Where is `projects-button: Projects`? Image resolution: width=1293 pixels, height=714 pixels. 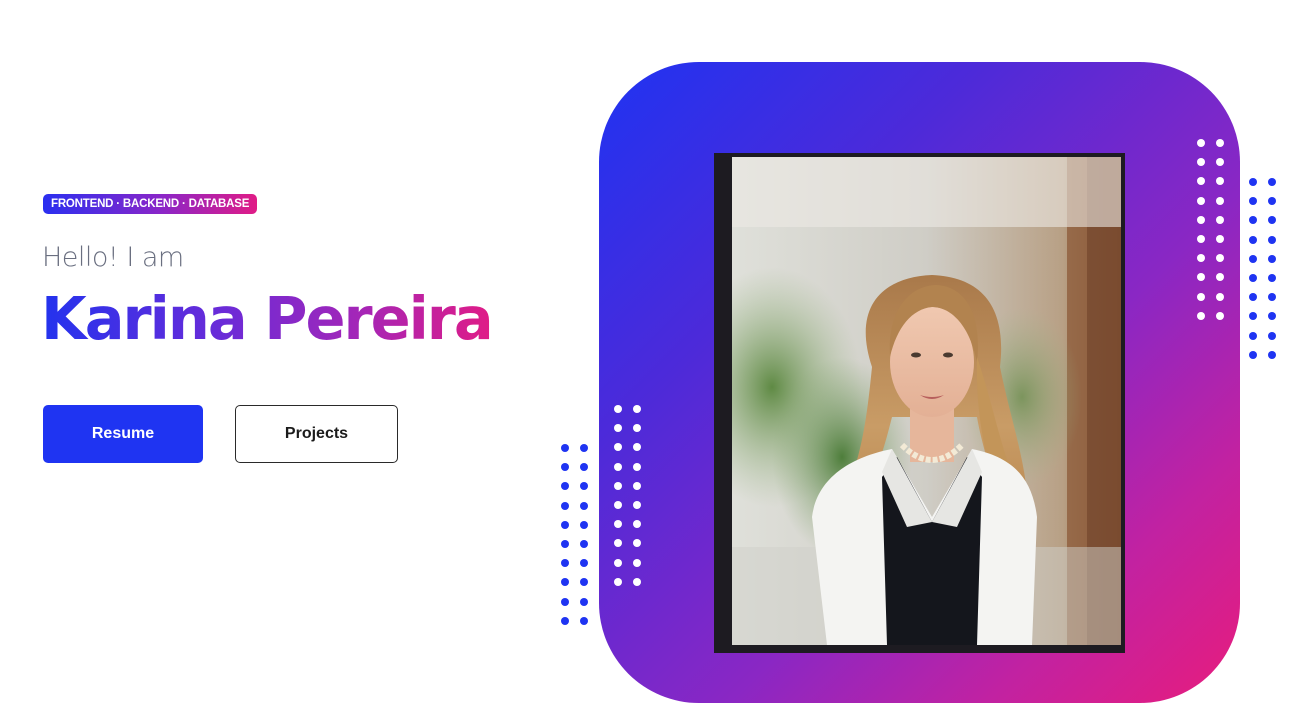
projects-button: Projects is located at coordinates (316, 434).